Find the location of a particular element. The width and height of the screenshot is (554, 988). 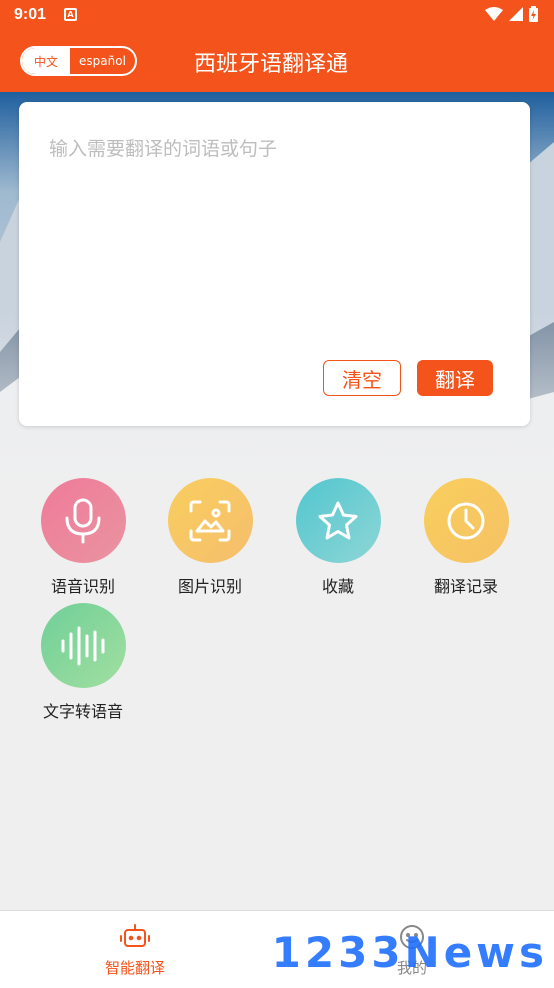

feature-label: 图片识别 is located at coordinates (209, 586).